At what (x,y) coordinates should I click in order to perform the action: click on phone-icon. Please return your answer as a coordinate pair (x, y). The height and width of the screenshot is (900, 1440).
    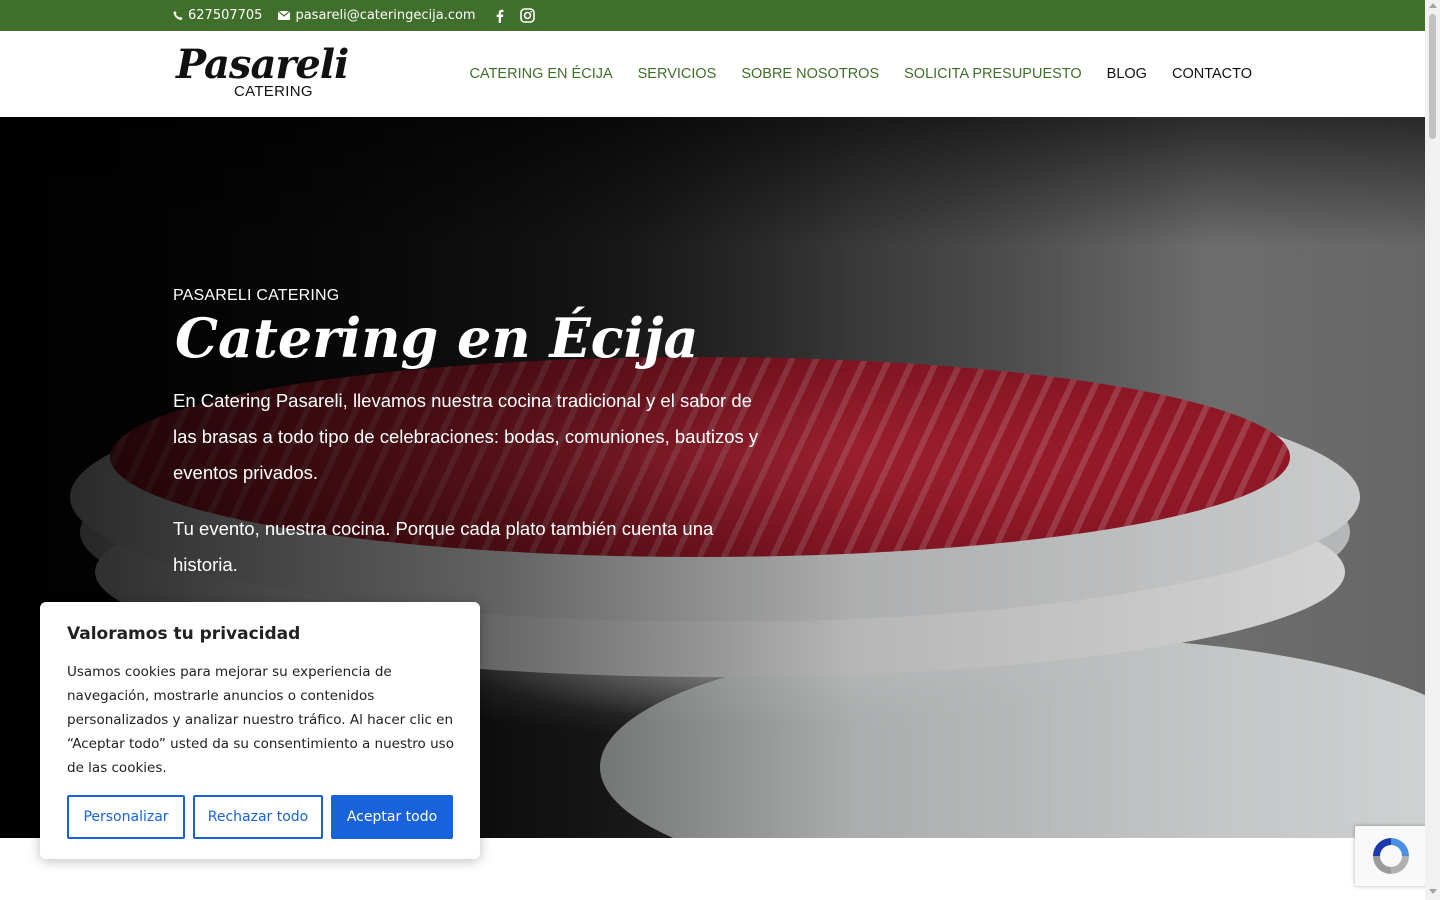
    Looking at the image, I should click on (178, 15).